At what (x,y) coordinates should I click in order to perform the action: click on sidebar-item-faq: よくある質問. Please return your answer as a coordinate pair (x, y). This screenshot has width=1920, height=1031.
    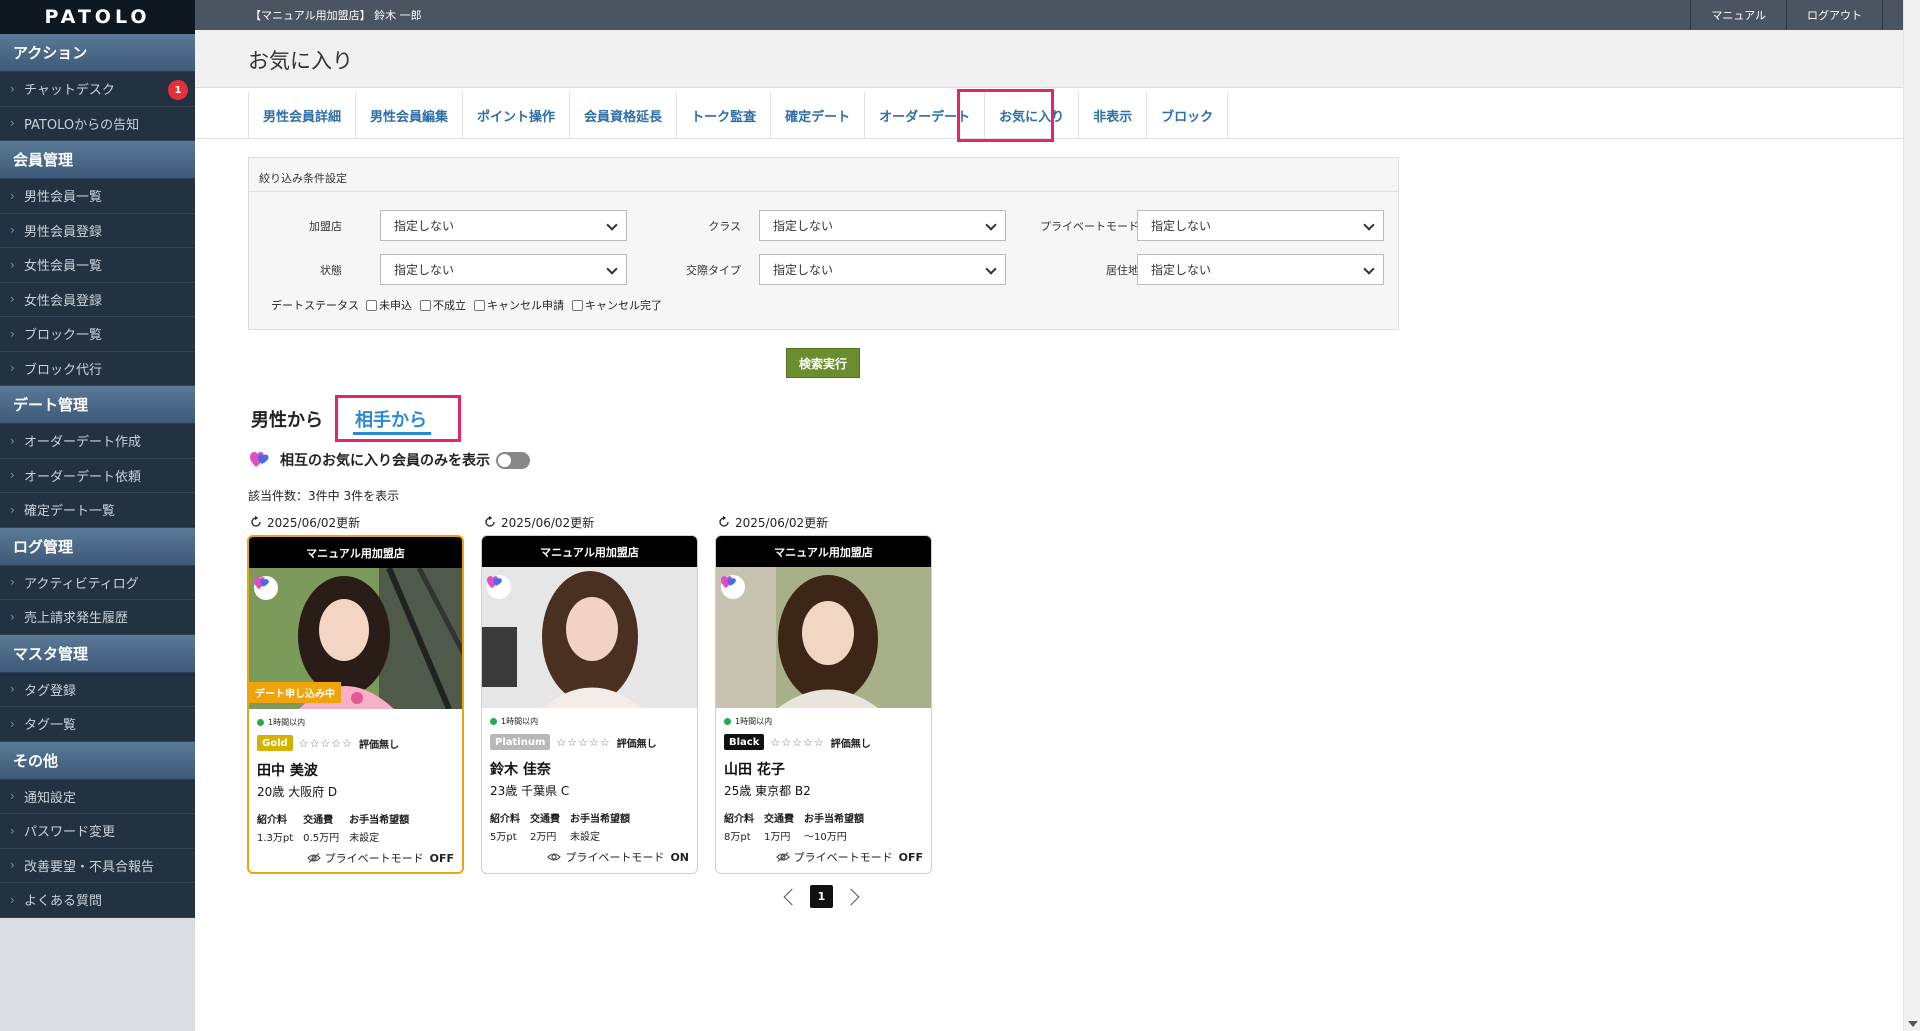
    Looking at the image, I should click on (97, 900).